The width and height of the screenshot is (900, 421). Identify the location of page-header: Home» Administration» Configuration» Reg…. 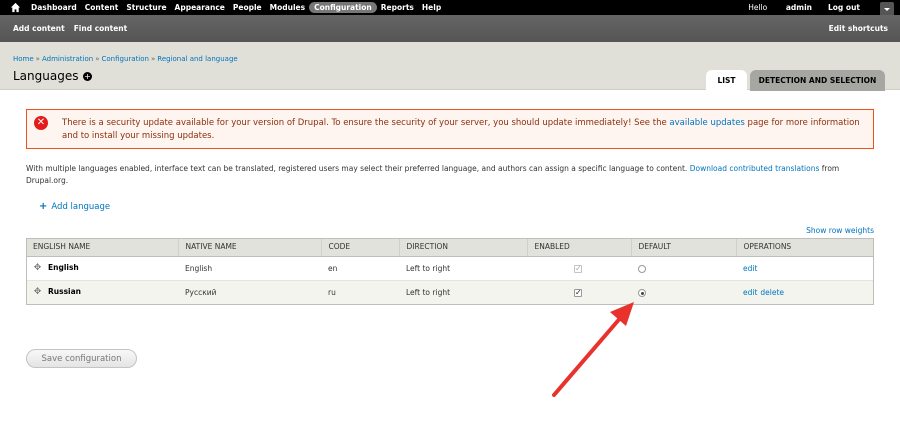
(450, 66).